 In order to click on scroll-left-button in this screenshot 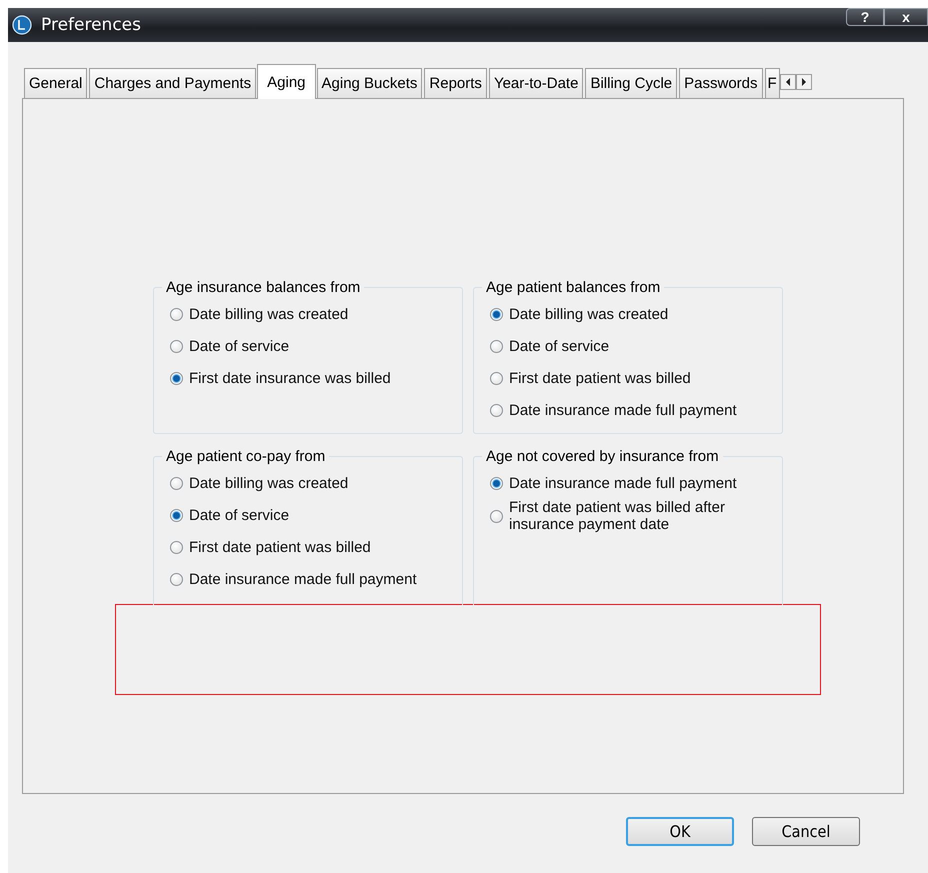, I will do `click(788, 82)`.